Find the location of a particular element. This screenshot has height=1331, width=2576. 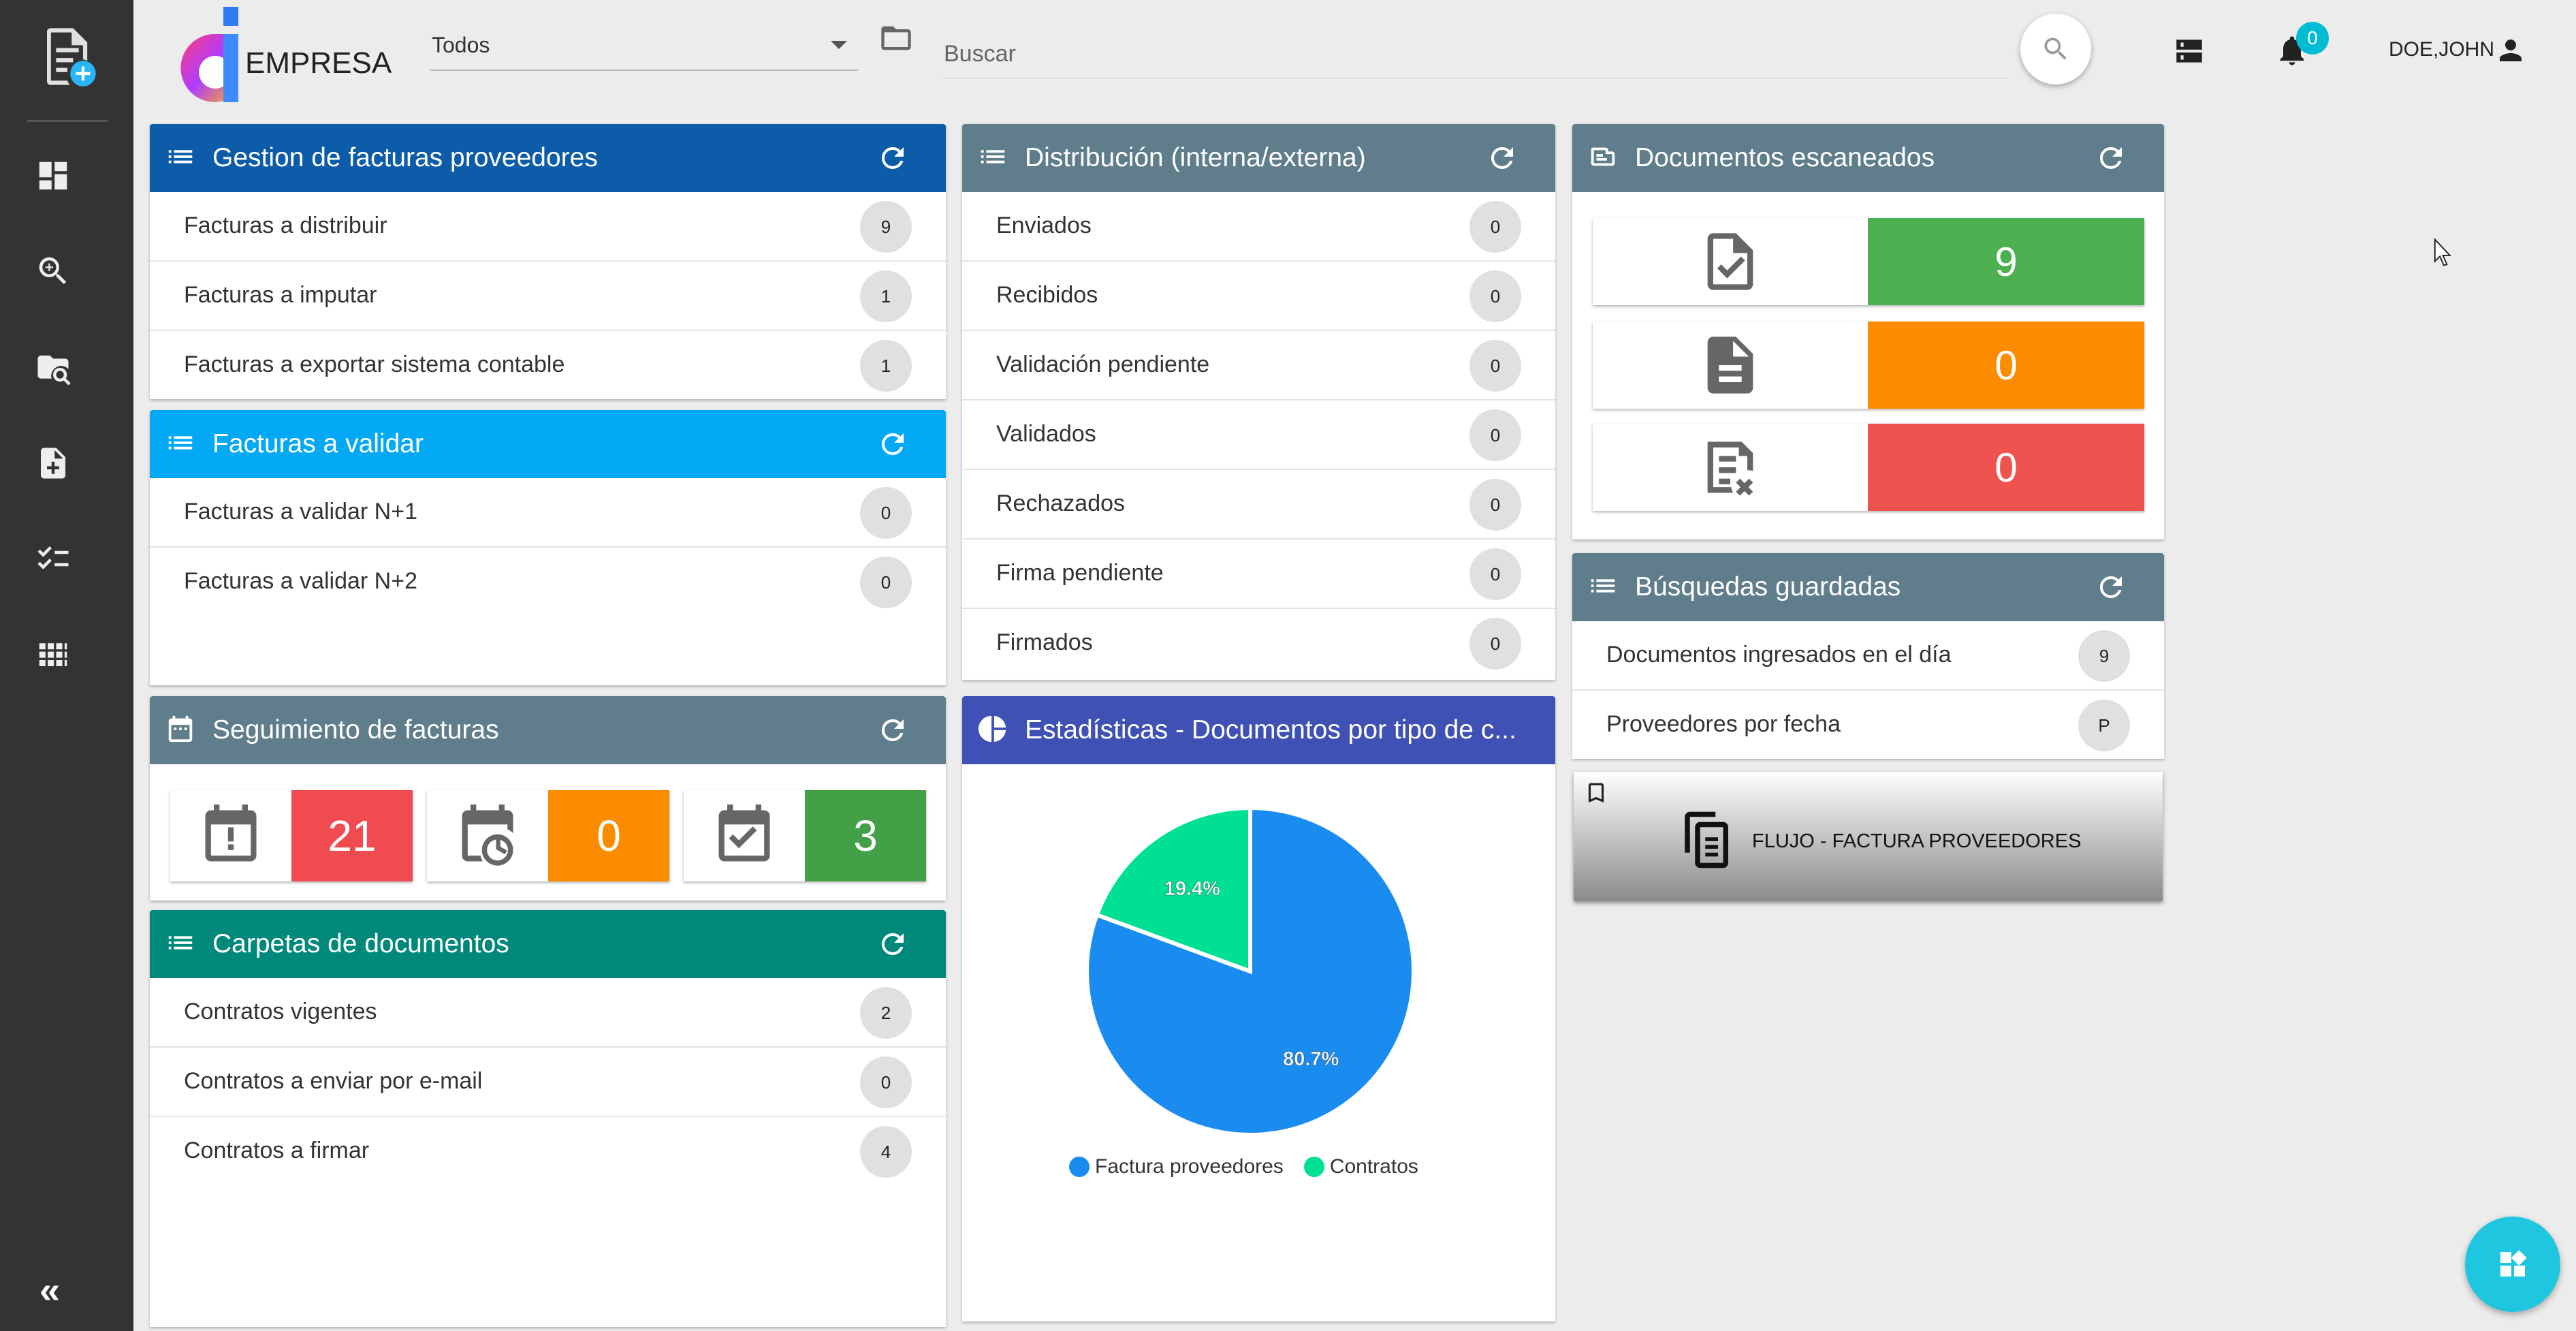

checklist-icon is located at coordinates (53, 558).